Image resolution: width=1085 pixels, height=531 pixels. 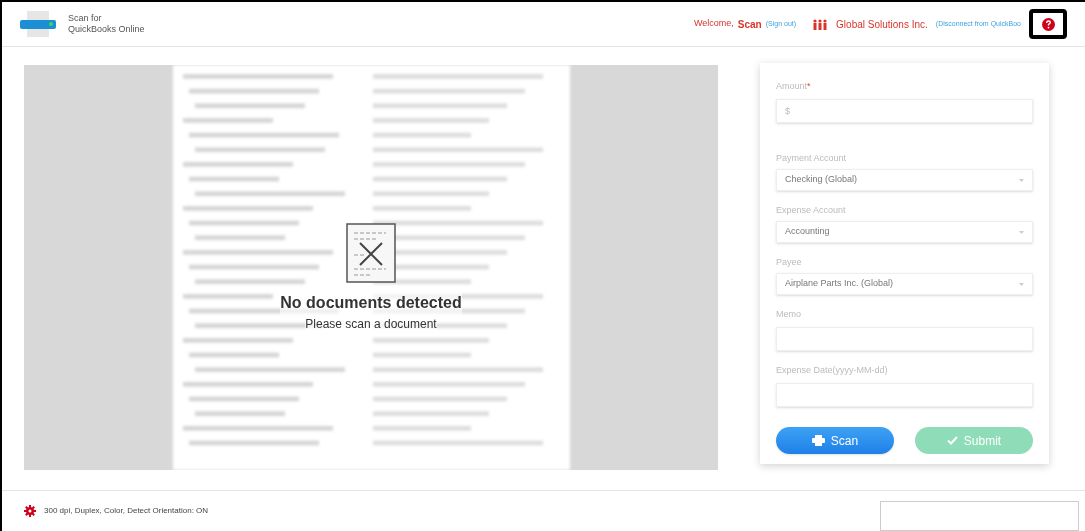 What do you see at coordinates (30, 511) in the screenshot?
I see `settings-icon` at bounding box center [30, 511].